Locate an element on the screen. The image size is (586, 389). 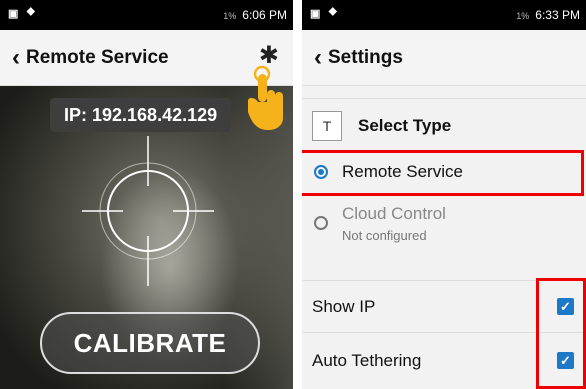
select-type-header: T Select Type is located at coordinates (444, 125).